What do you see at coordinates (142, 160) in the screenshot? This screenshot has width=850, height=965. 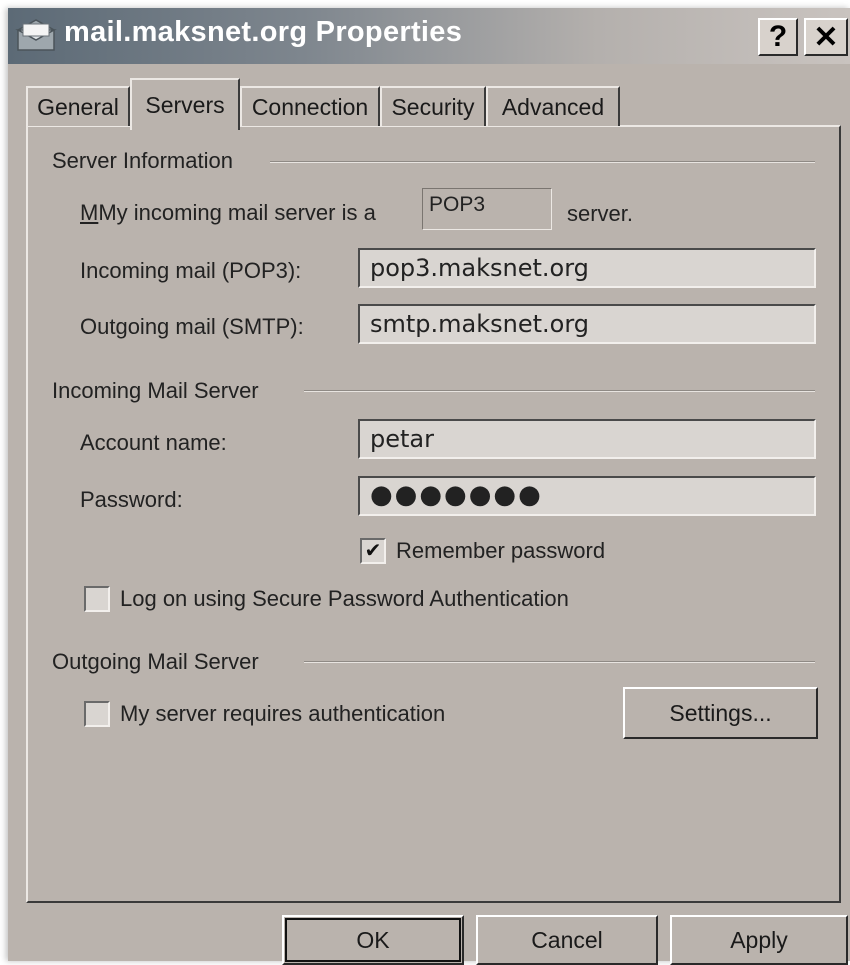 I see `server-information-heading: Server Information` at bounding box center [142, 160].